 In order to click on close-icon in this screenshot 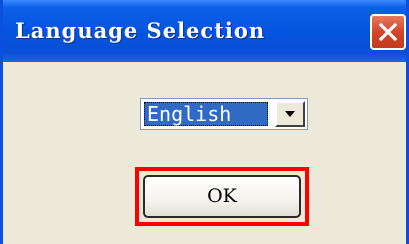, I will do `click(388, 32)`.